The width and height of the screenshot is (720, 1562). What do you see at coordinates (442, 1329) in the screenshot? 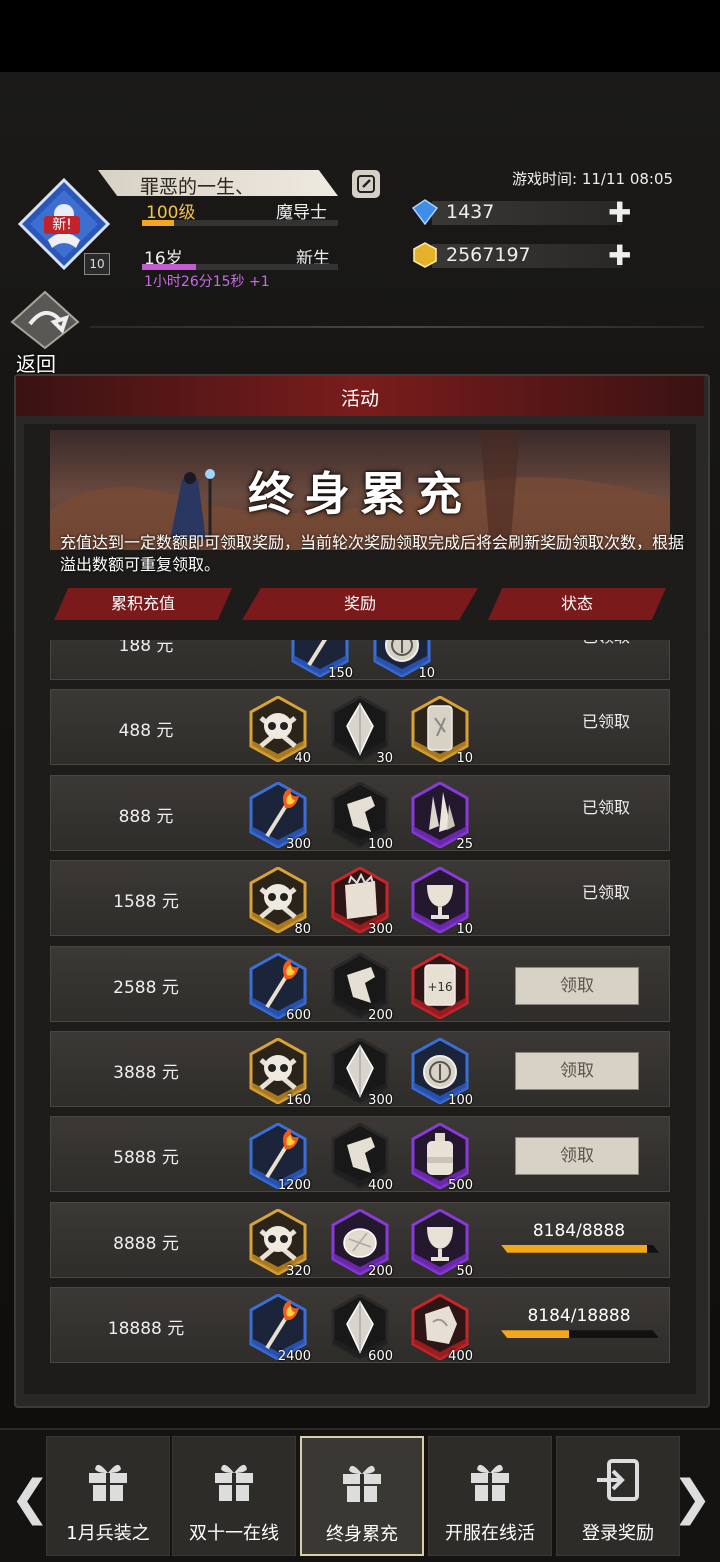
I see `ore-icon: 400` at bounding box center [442, 1329].